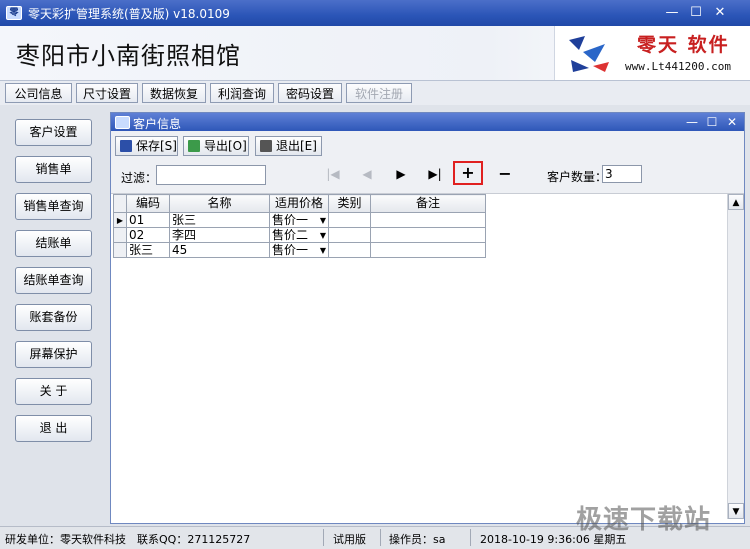 This screenshot has width=750, height=549. What do you see at coordinates (435, 174) in the screenshot?
I see `last-record-icon: ▶|` at bounding box center [435, 174].